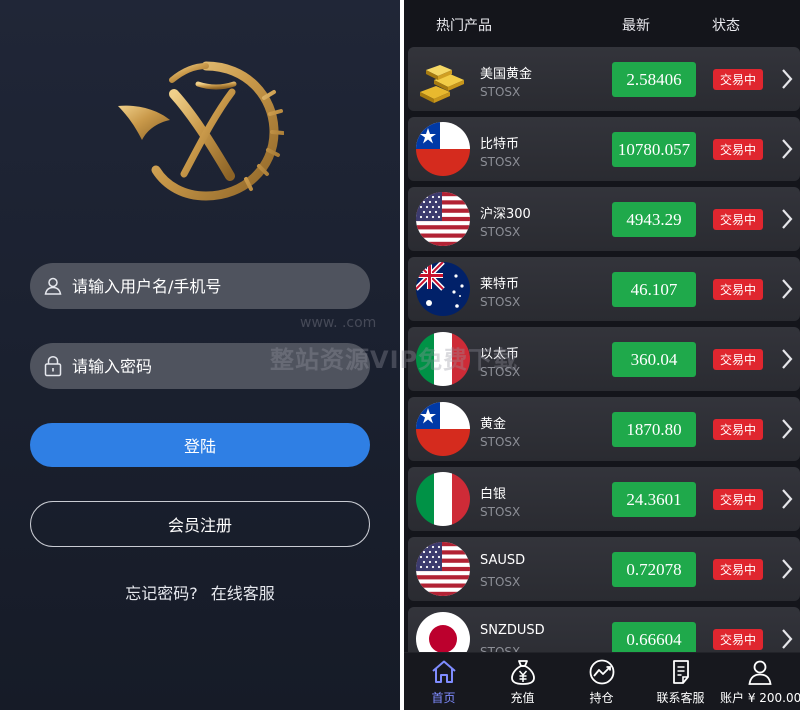 Image resolution: width=800 pixels, height=710 pixels. I want to click on product-name: 莱特币, so click(500, 284).